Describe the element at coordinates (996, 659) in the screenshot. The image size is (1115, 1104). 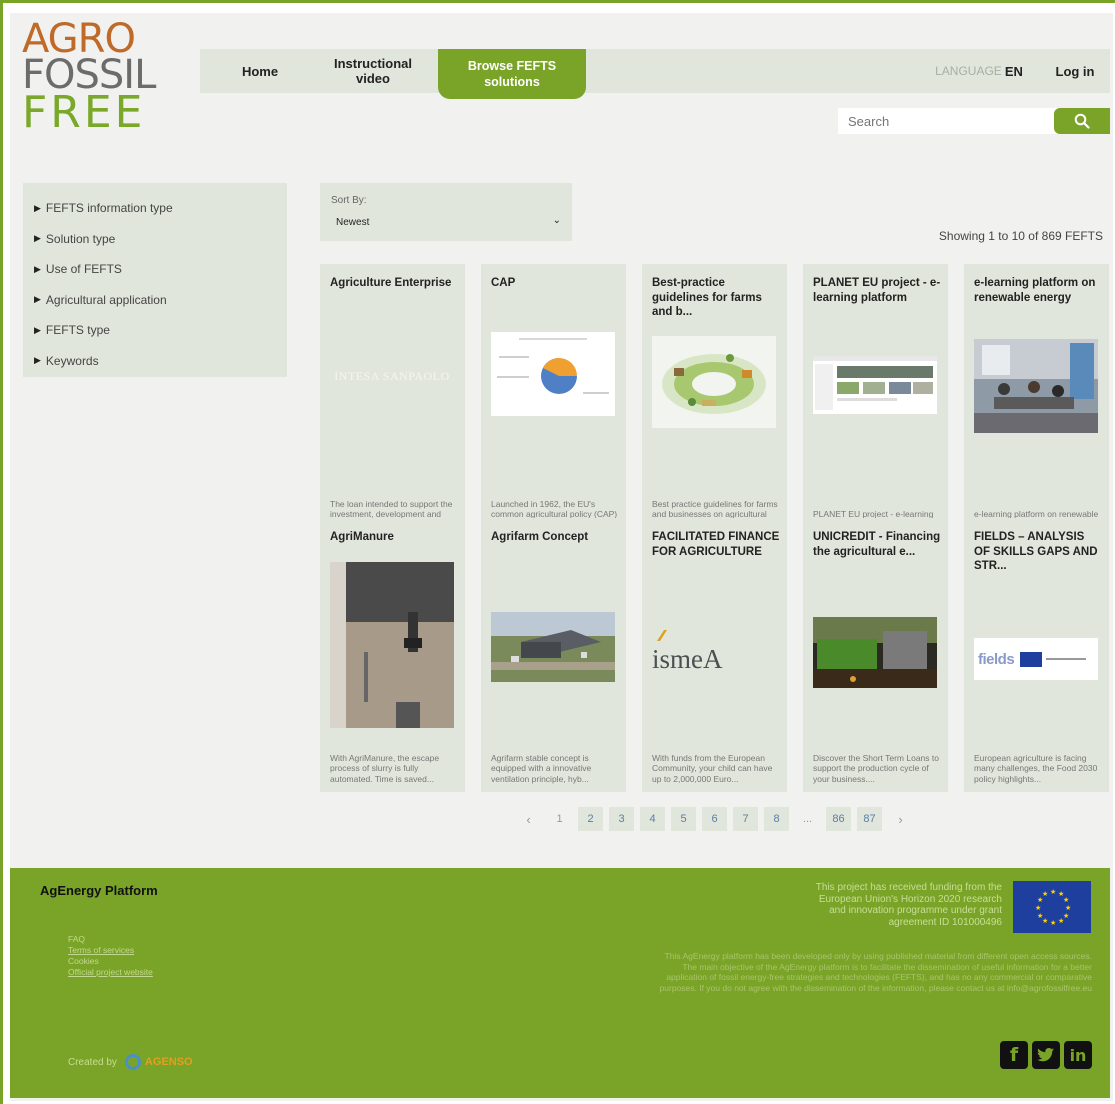
I see `fields-logo-text: fields` at that location.